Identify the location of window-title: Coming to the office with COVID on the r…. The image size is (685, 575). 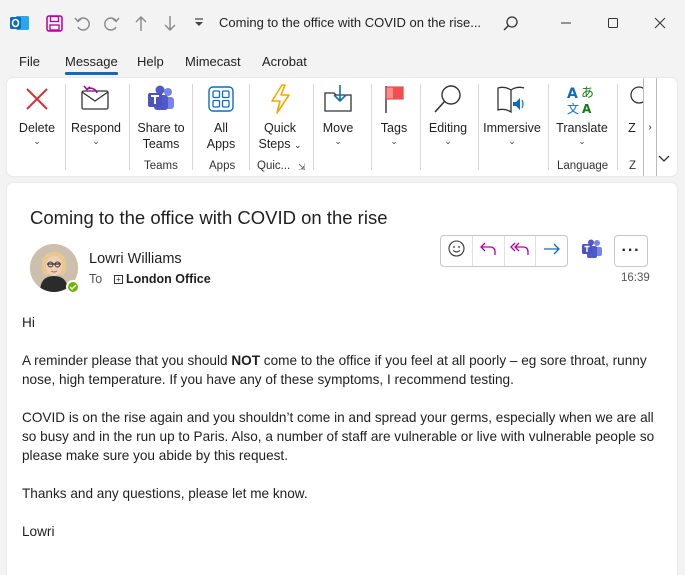
(350, 22).